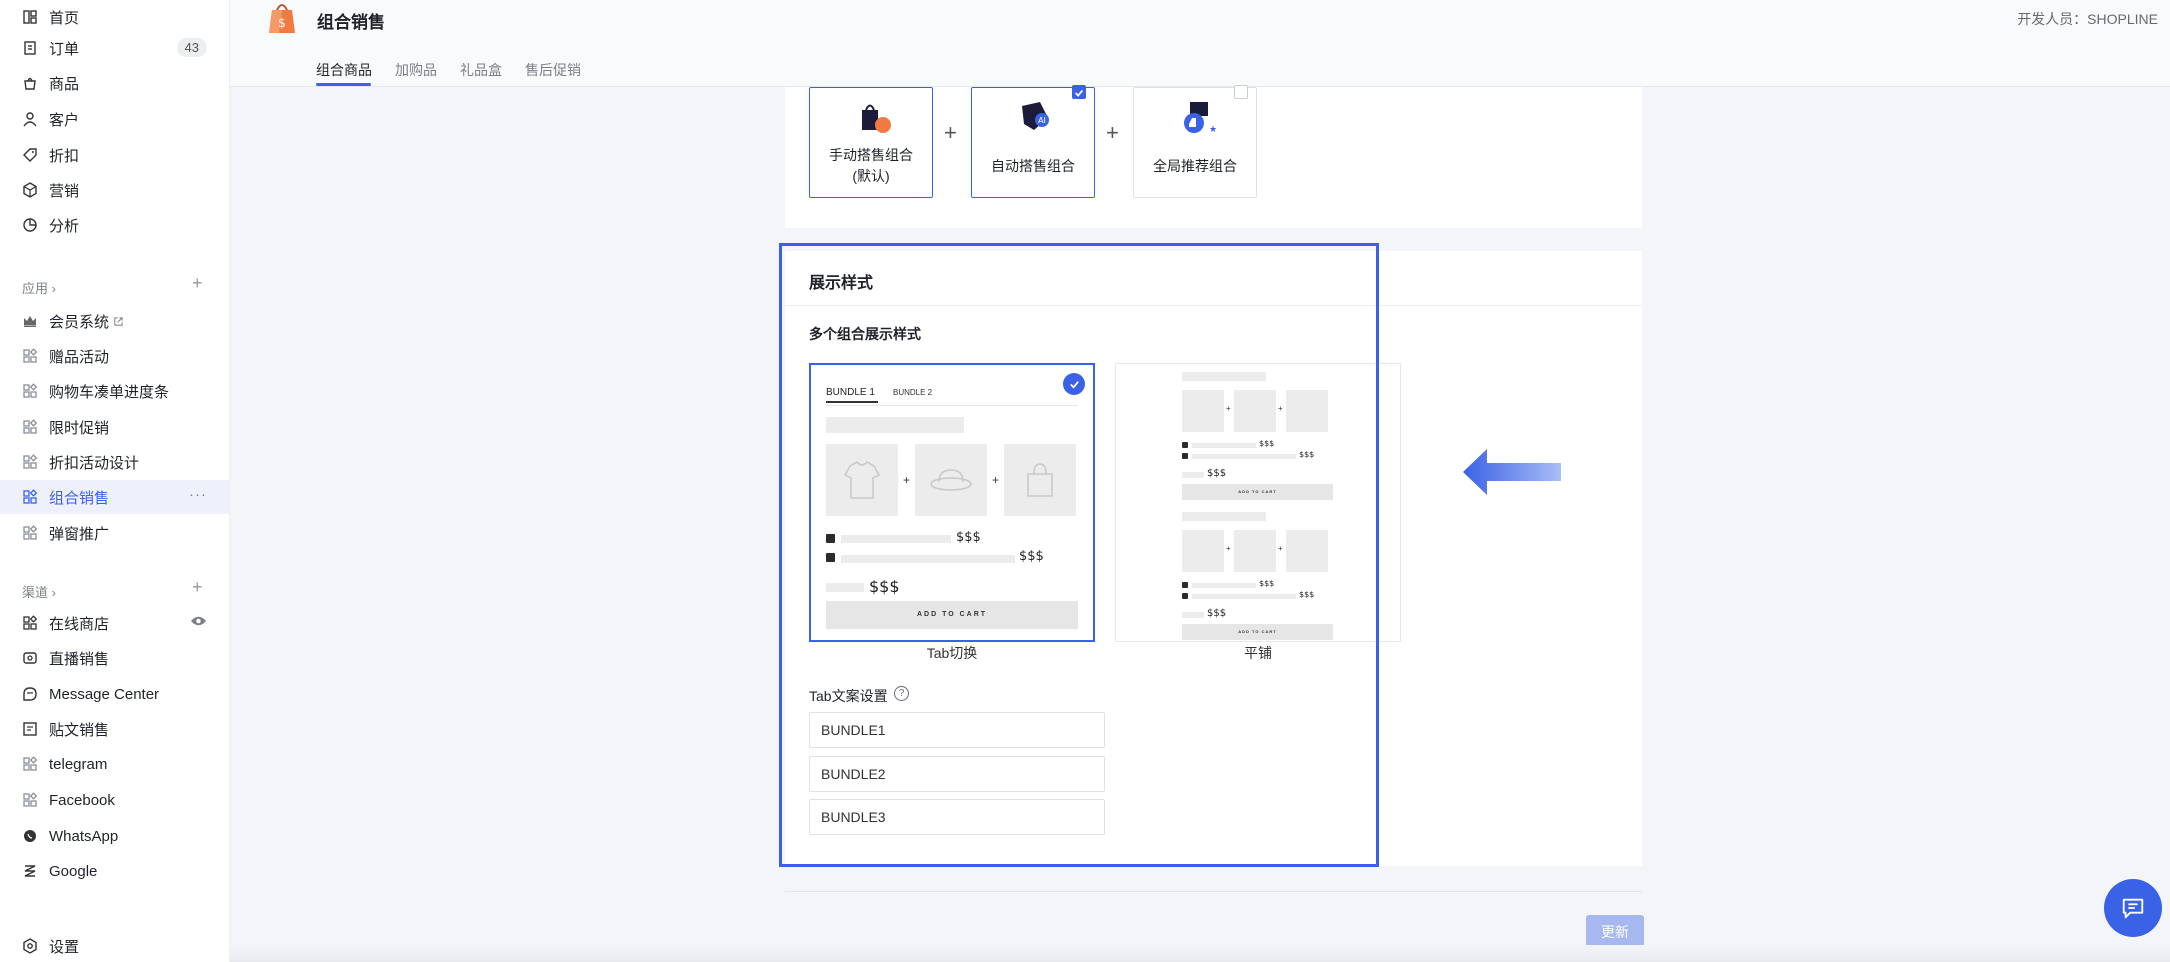 The image size is (2170, 962). Describe the element at coordinates (64, 18) in the screenshot. I see `sidebar-item-label: 首页` at that location.